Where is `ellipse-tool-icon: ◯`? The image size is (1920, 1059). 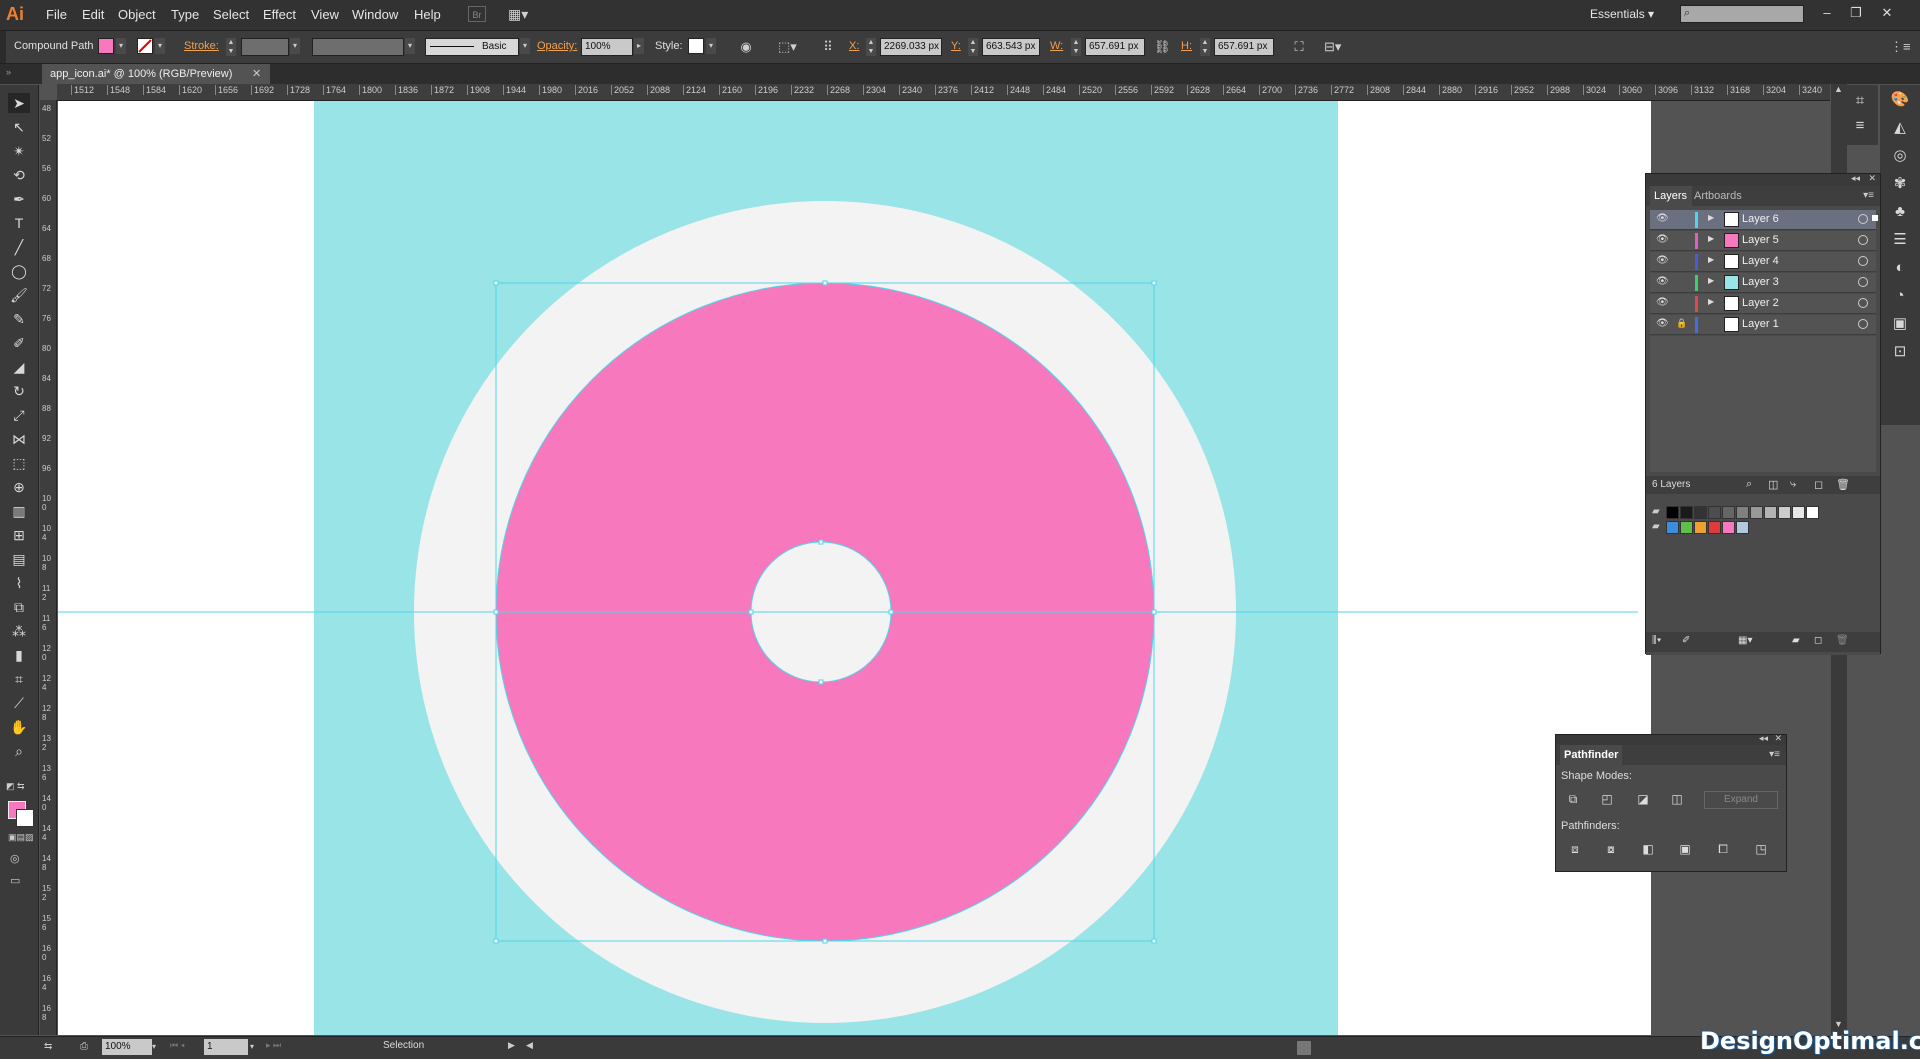 ellipse-tool-icon: ◯ is located at coordinates (19, 271).